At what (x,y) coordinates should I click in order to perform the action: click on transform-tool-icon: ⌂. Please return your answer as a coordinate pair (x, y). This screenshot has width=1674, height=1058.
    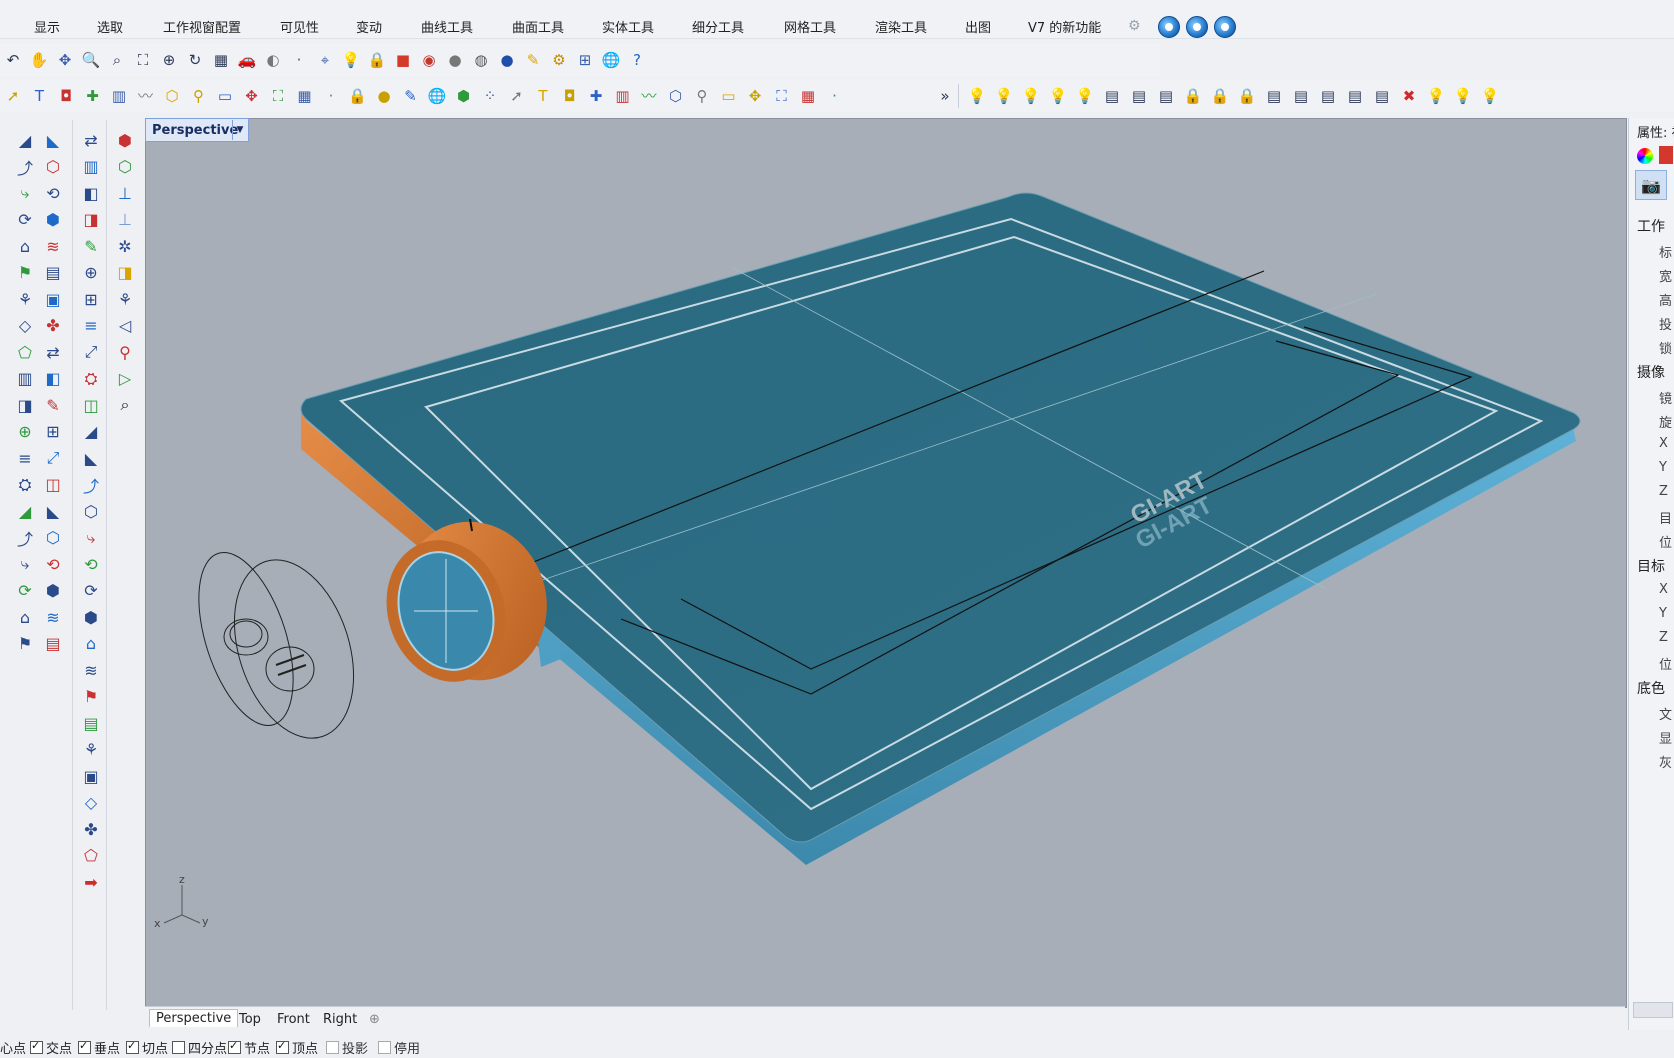
    Looking at the image, I should click on (91, 644).